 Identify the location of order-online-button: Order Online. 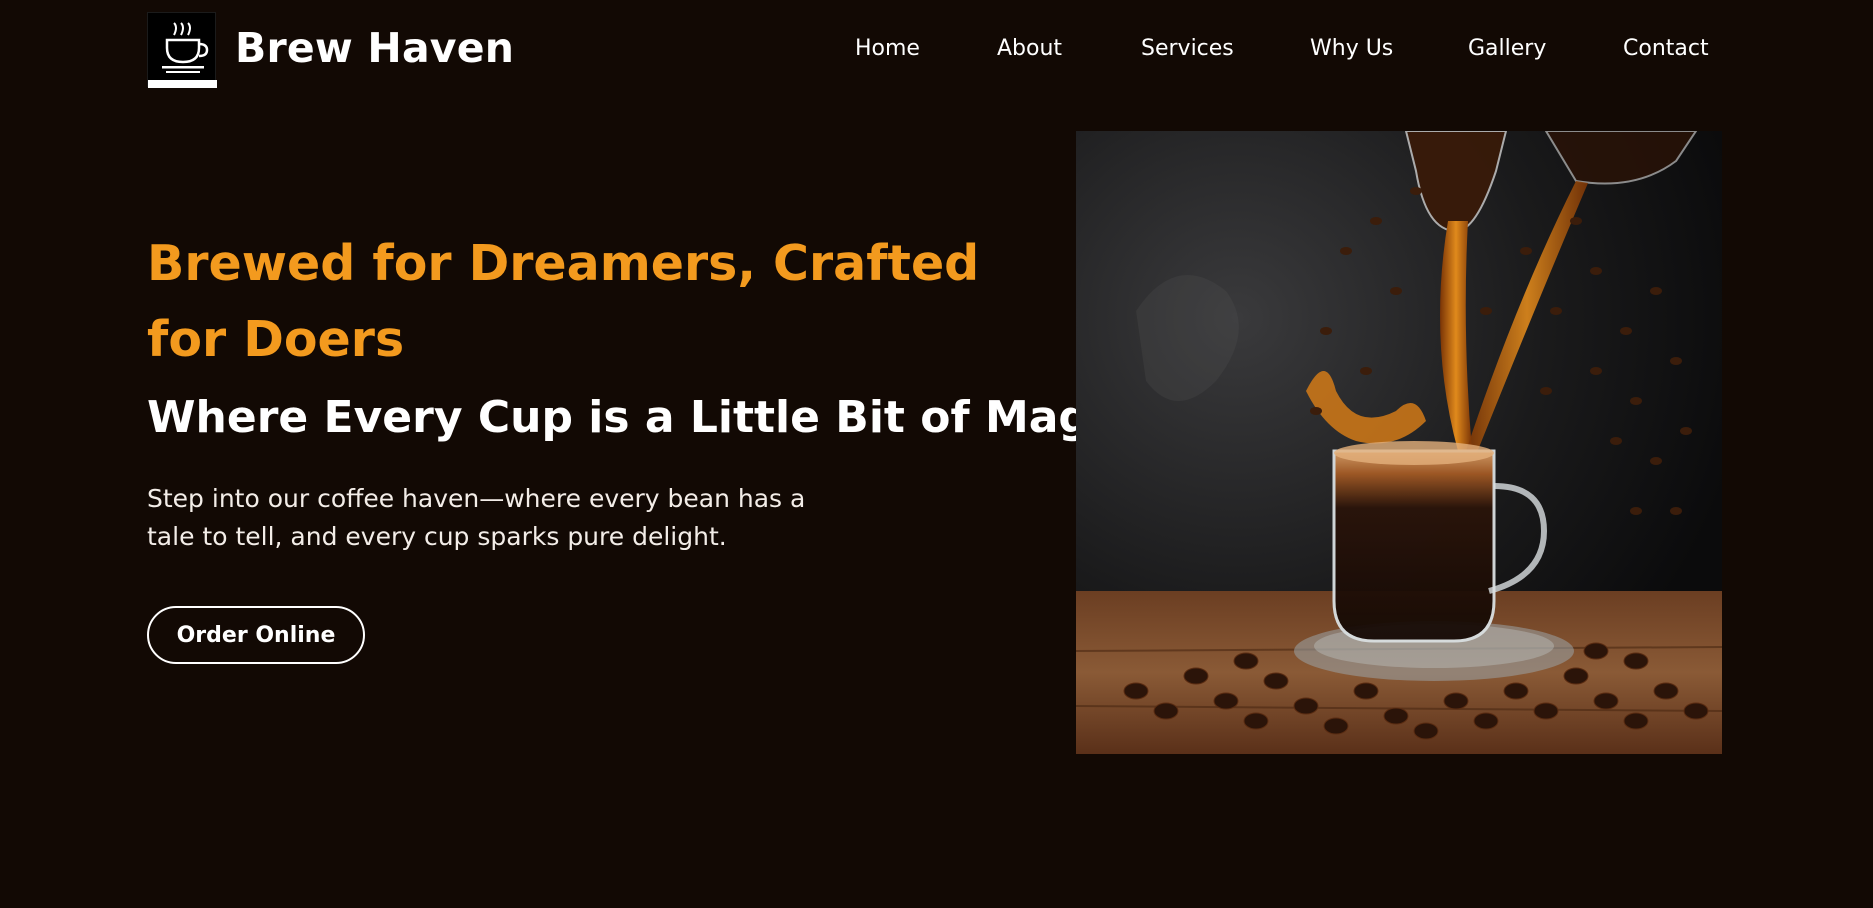
(256, 635).